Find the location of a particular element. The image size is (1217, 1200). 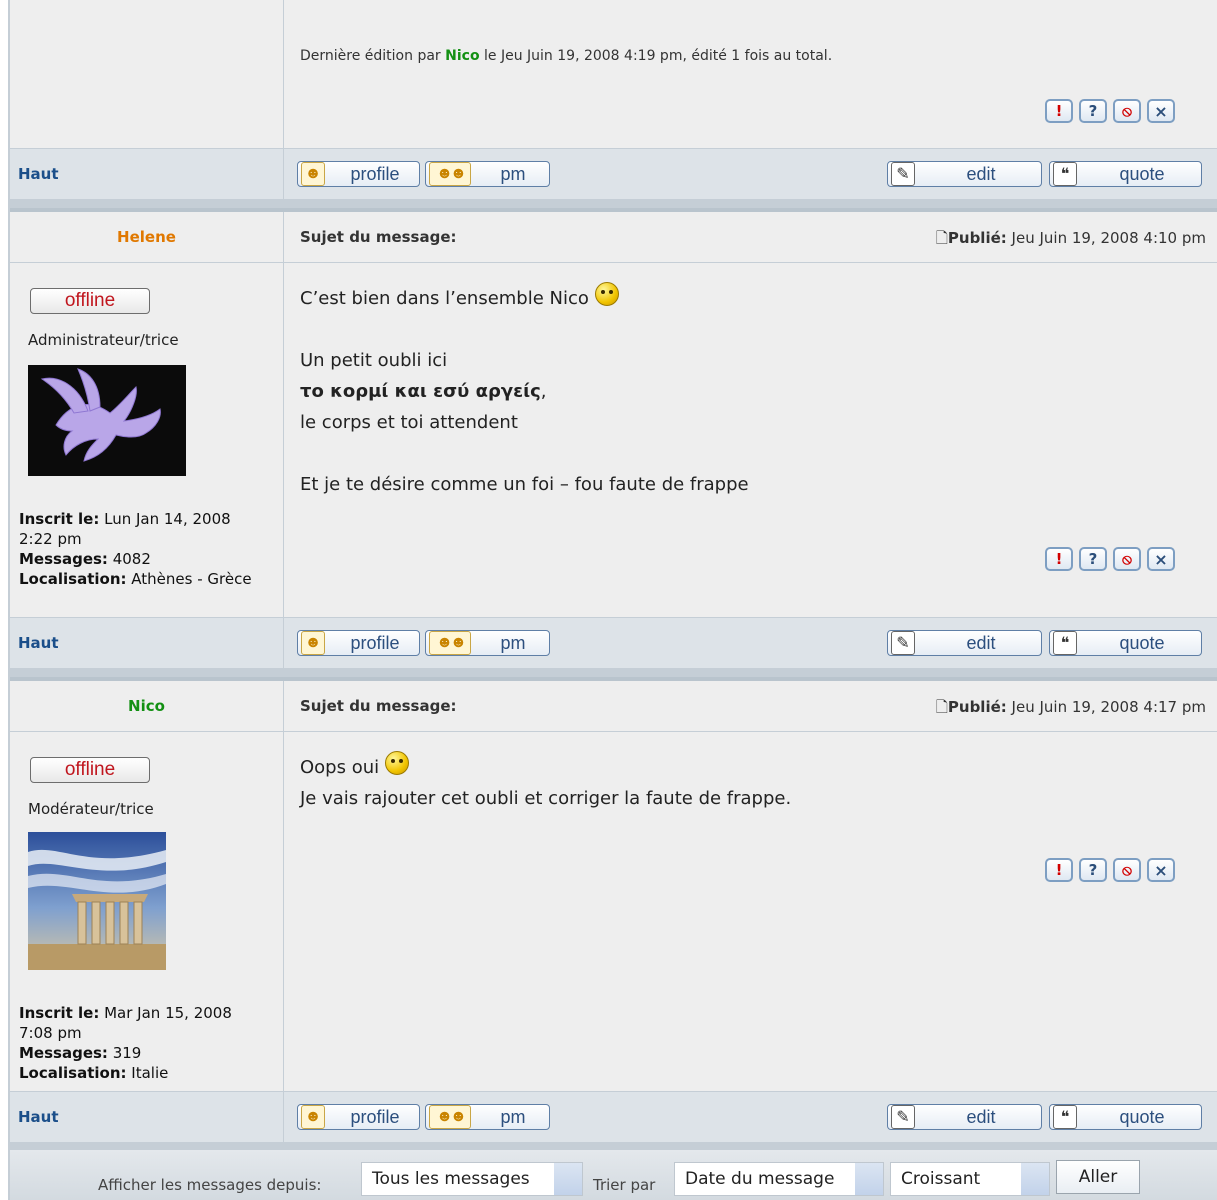

show-messages-select: Tous les messages is located at coordinates (472, 1179).